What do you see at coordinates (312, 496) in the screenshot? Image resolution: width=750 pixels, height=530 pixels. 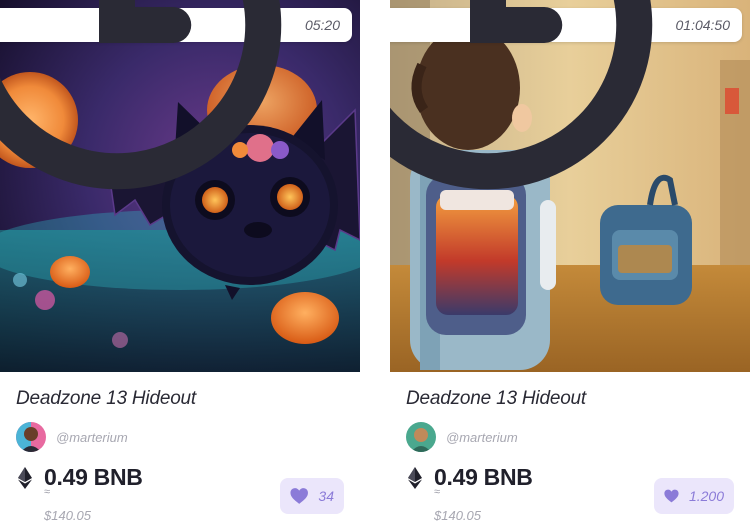 I see `like-button: 34` at bounding box center [312, 496].